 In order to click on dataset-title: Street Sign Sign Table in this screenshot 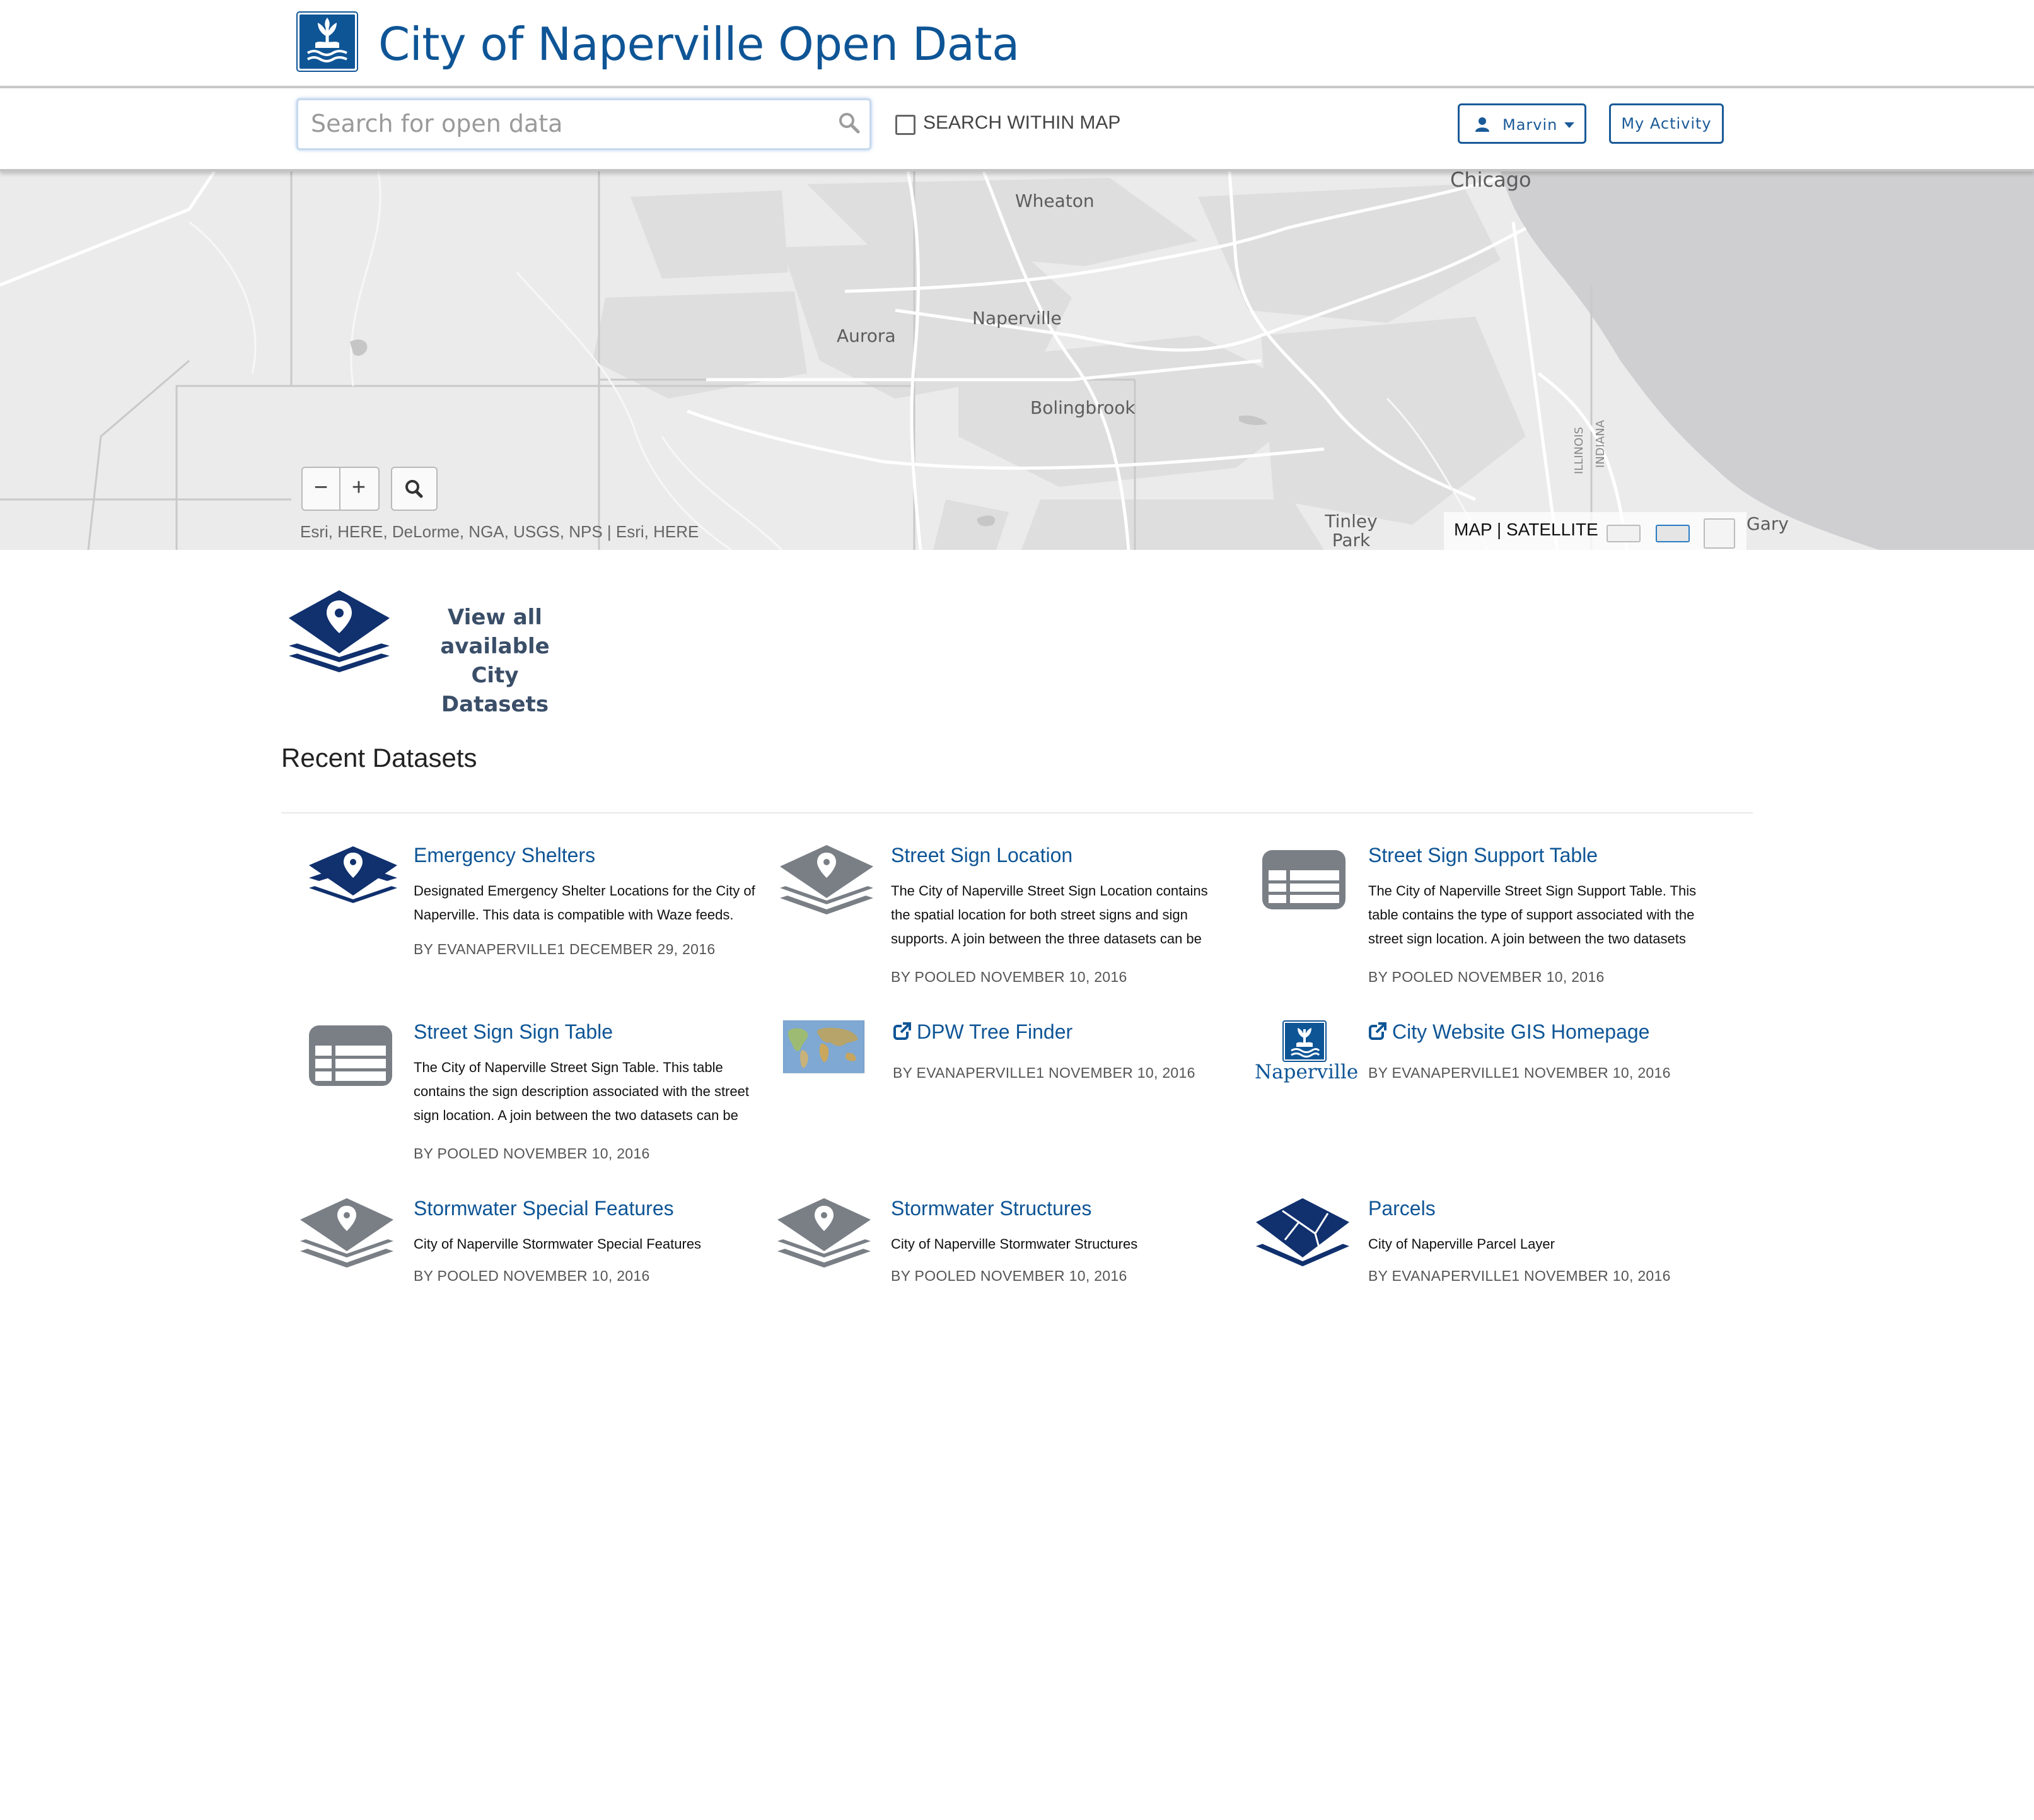, I will do `click(513, 1032)`.